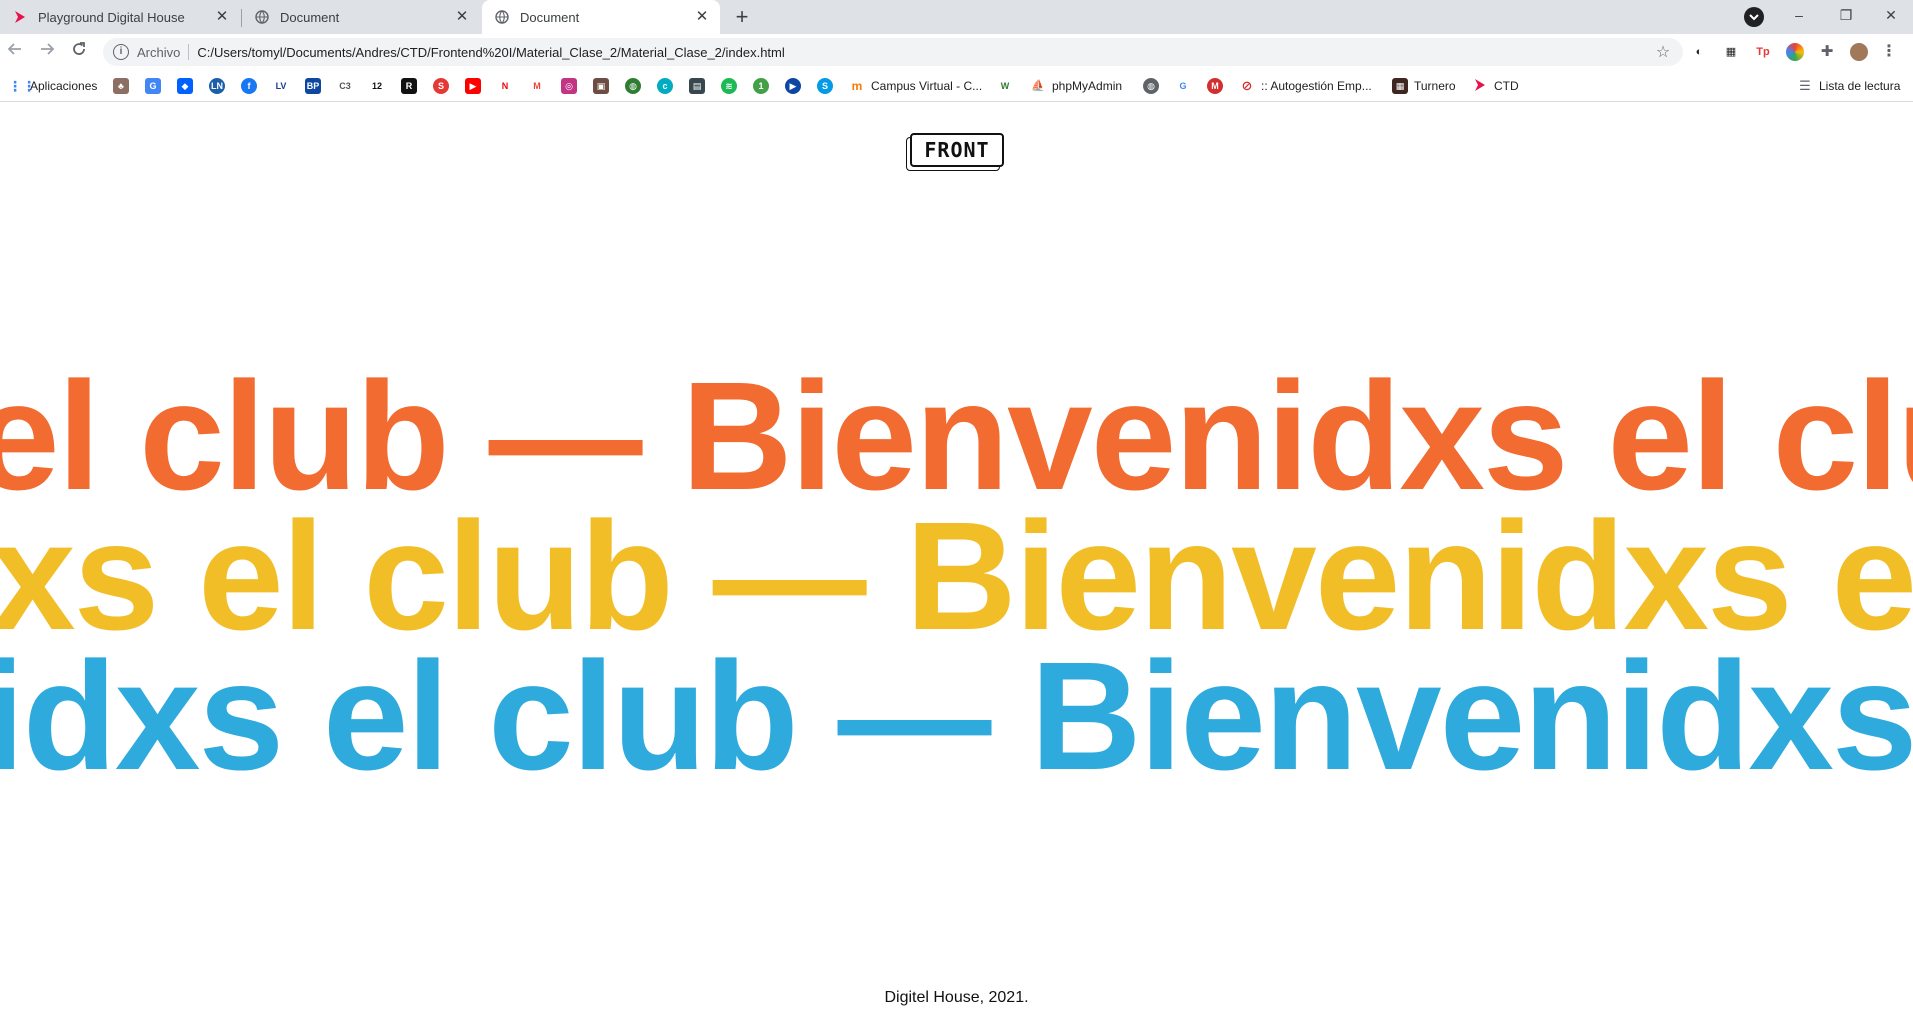 This screenshot has width=1913, height=1030. What do you see at coordinates (857, 86) in the screenshot?
I see `moodle-icon: m` at bounding box center [857, 86].